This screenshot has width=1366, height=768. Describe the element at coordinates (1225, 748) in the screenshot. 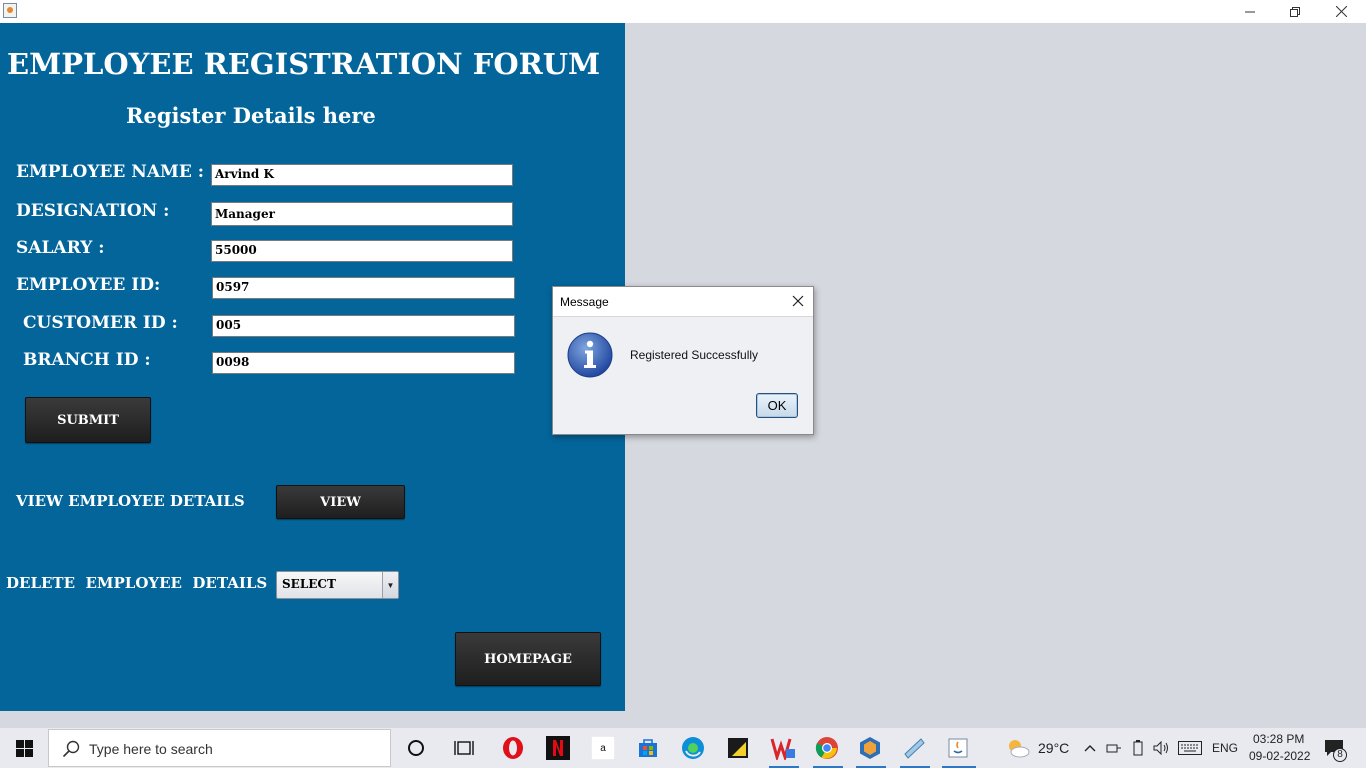

I see `language-indicator: ENG` at that location.